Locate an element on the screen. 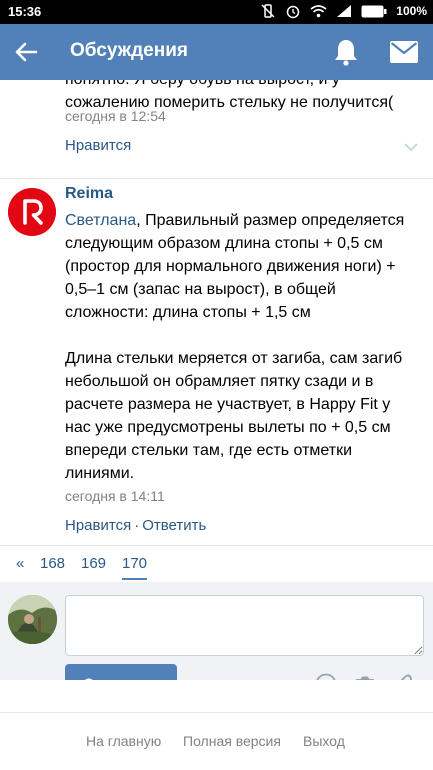 The width and height of the screenshot is (433, 770). message-input is located at coordinates (244, 625).